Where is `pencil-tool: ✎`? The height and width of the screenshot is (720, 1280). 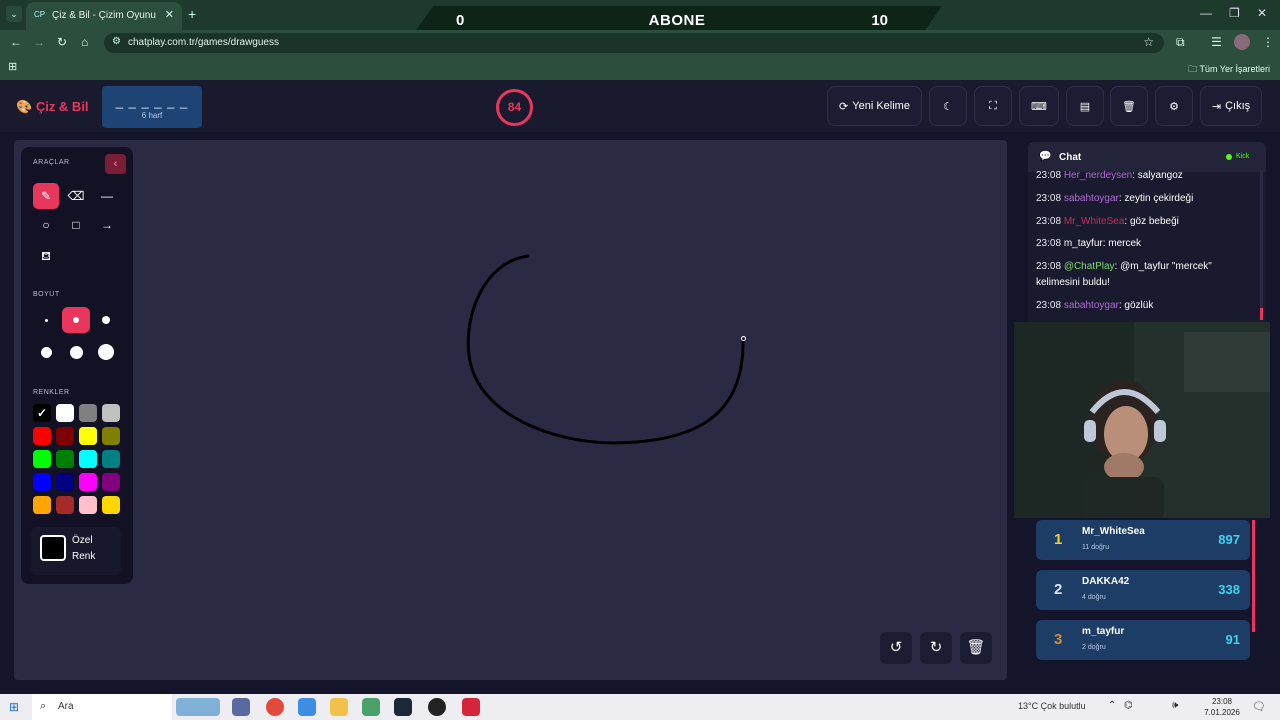
pencil-tool: ✎ is located at coordinates (46, 196).